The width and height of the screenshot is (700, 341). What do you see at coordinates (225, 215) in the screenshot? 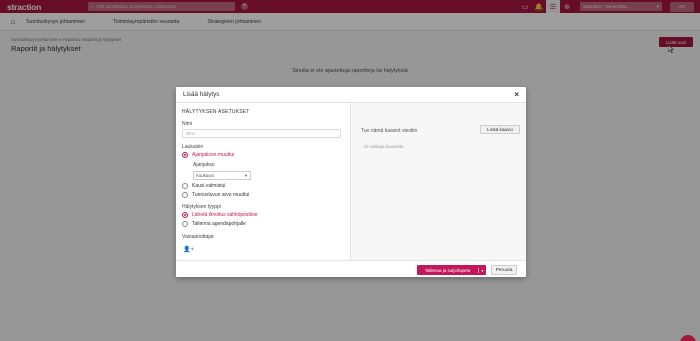
I see `alert-type-option-label: Lähetä ilmoitus sähköpostitse` at bounding box center [225, 215].